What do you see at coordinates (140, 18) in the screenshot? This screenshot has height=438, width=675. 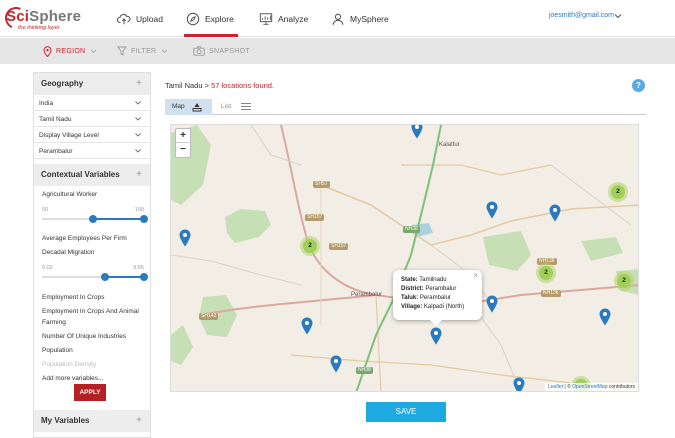 I see `nav-upload: Upload` at bounding box center [140, 18].